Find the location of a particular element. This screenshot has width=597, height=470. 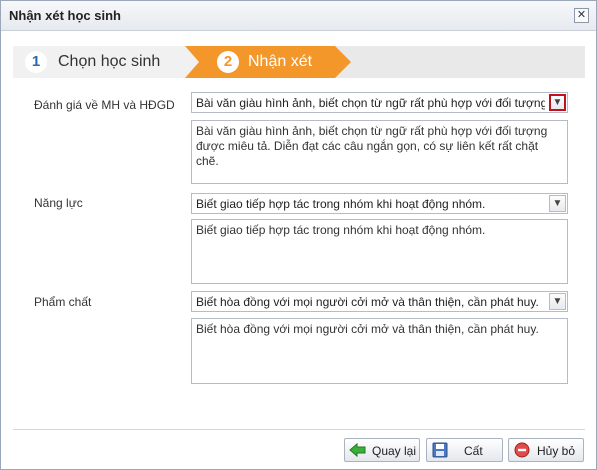

dialog-title: Nhận xét học sinh is located at coordinates (65, 15).